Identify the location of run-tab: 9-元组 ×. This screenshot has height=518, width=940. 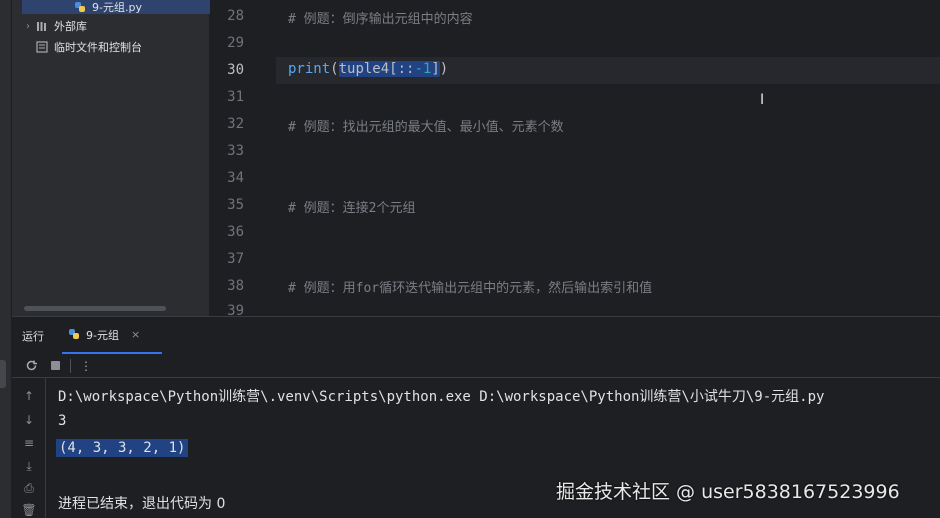
(112, 335).